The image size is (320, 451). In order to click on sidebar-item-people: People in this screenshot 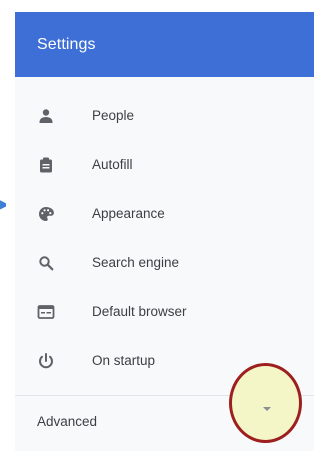, I will do `click(164, 115)`.